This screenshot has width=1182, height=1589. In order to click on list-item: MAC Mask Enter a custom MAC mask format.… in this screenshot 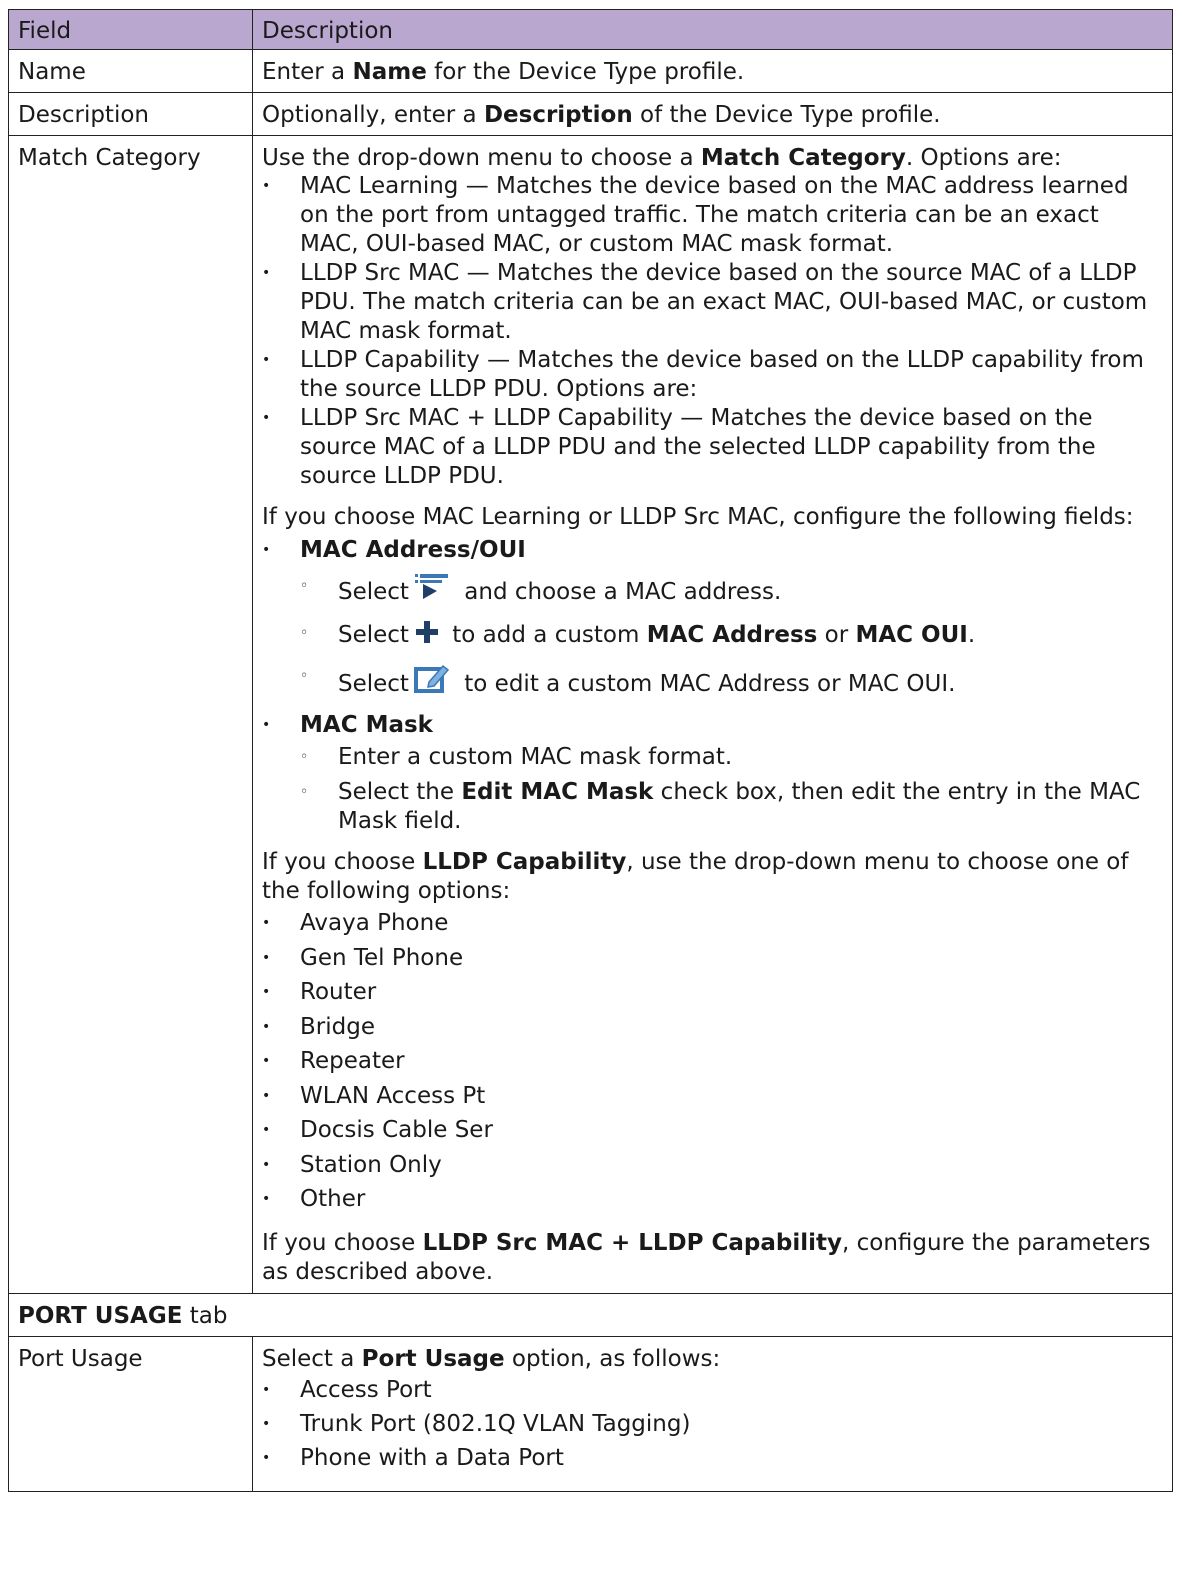, I will do `click(712, 773)`.